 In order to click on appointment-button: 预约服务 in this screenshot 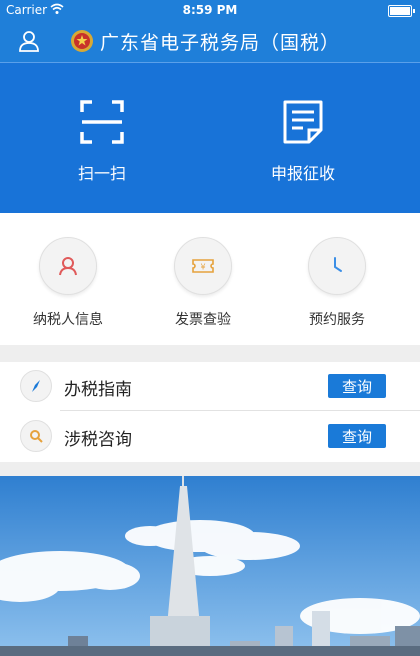, I will do `click(337, 283)`.